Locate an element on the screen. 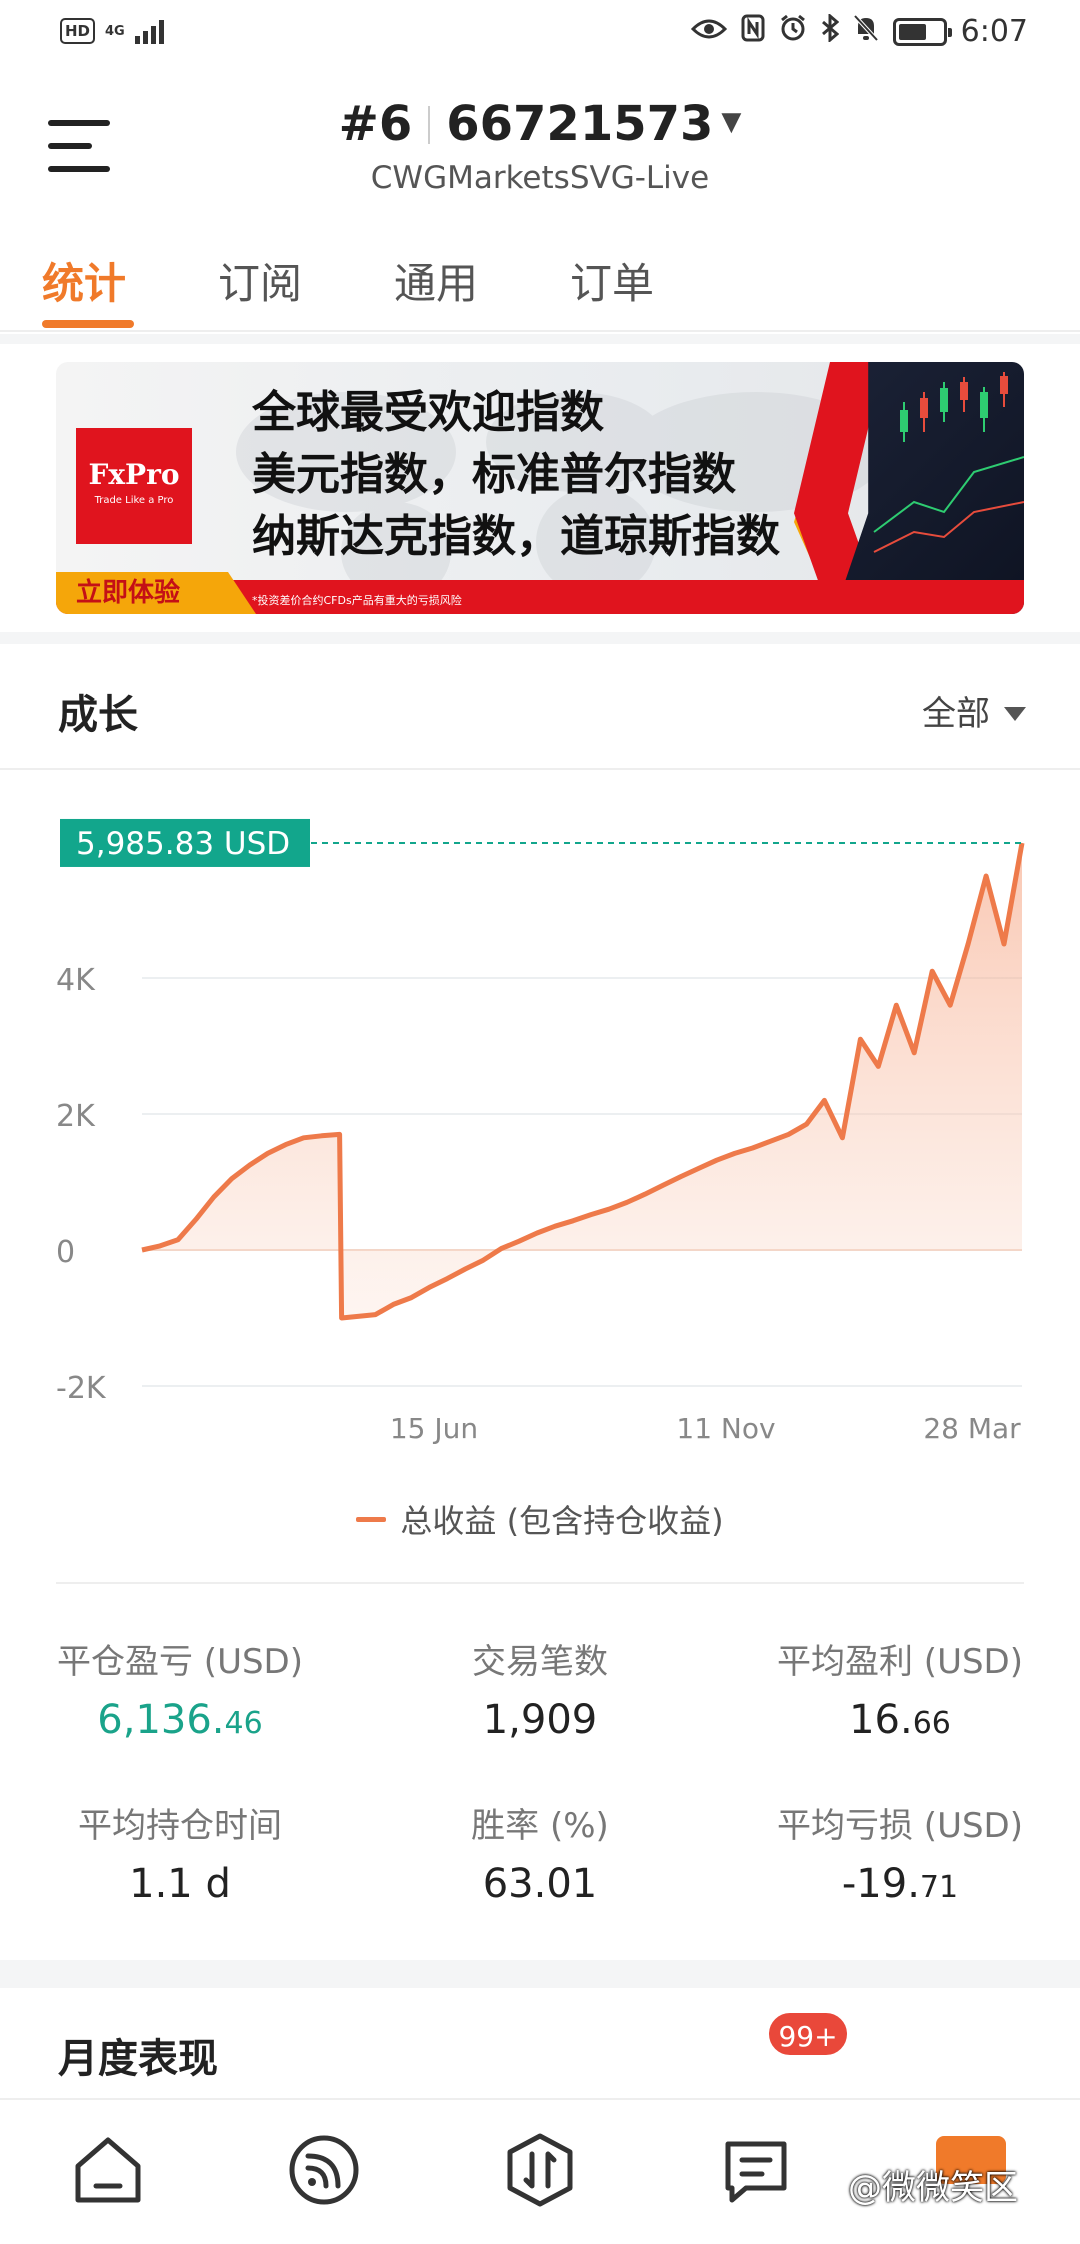 This screenshot has width=1080, height=2244. stat-value: -19.71 is located at coordinates (900, 1884).